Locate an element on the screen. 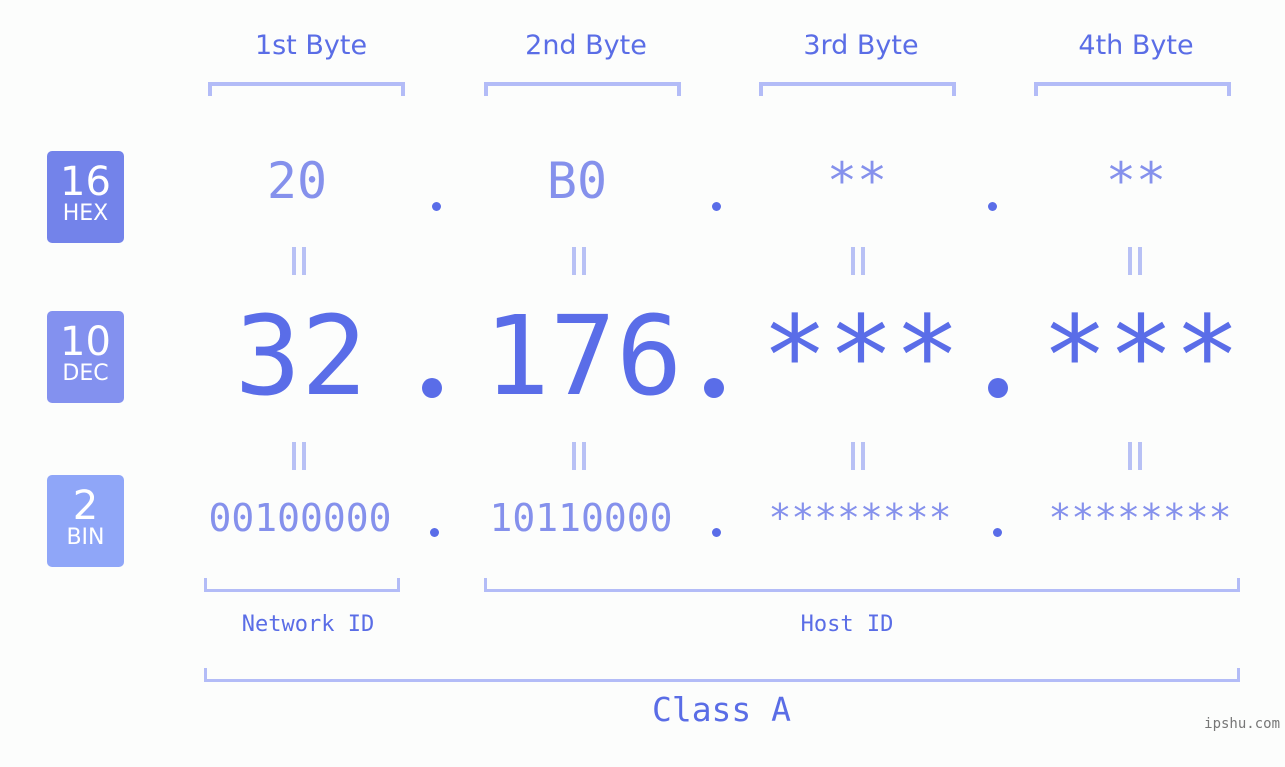 This screenshot has height=767, width=1285. bin-badge: 2 BIN is located at coordinates (85, 521).